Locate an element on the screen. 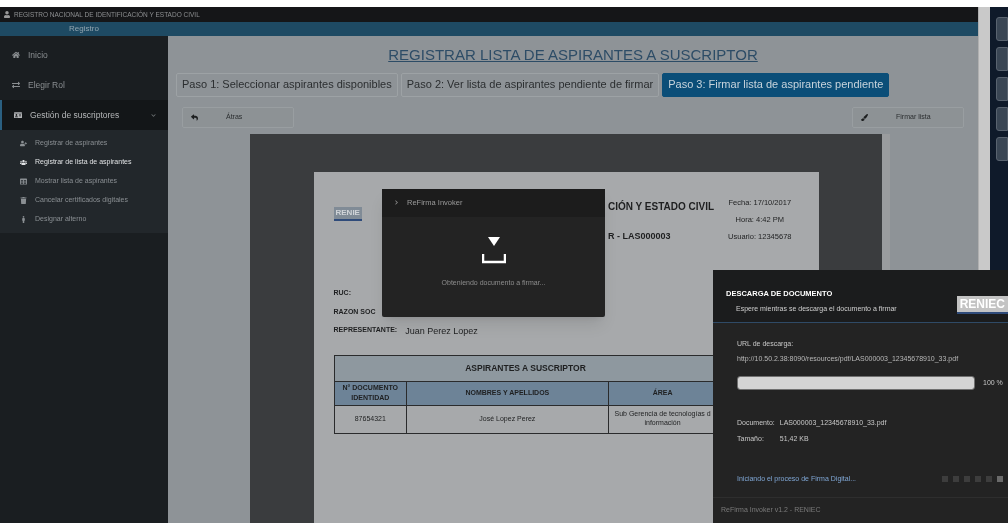 The image size is (1008, 523). document-subheading: R - LAS000003 is located at coordinates (639, 236).